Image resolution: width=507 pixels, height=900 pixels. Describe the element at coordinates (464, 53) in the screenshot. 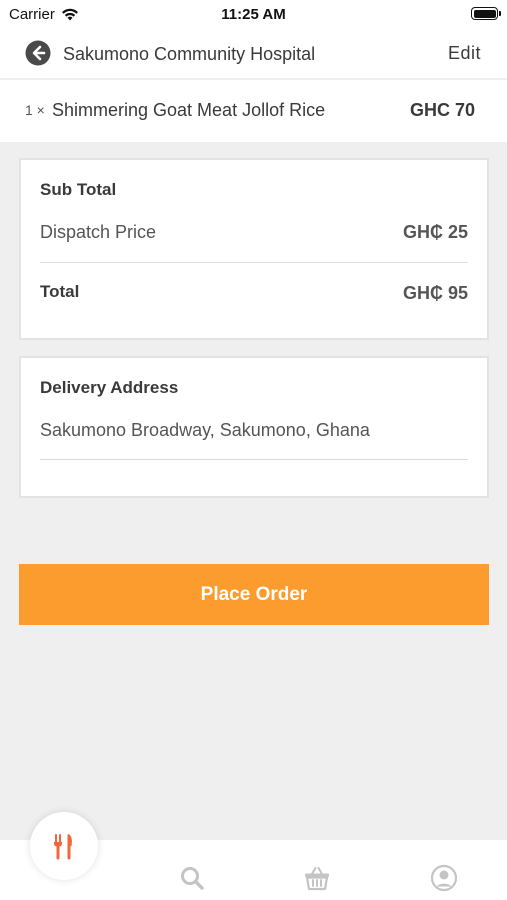

I see `edit-button: Edit` at that location.